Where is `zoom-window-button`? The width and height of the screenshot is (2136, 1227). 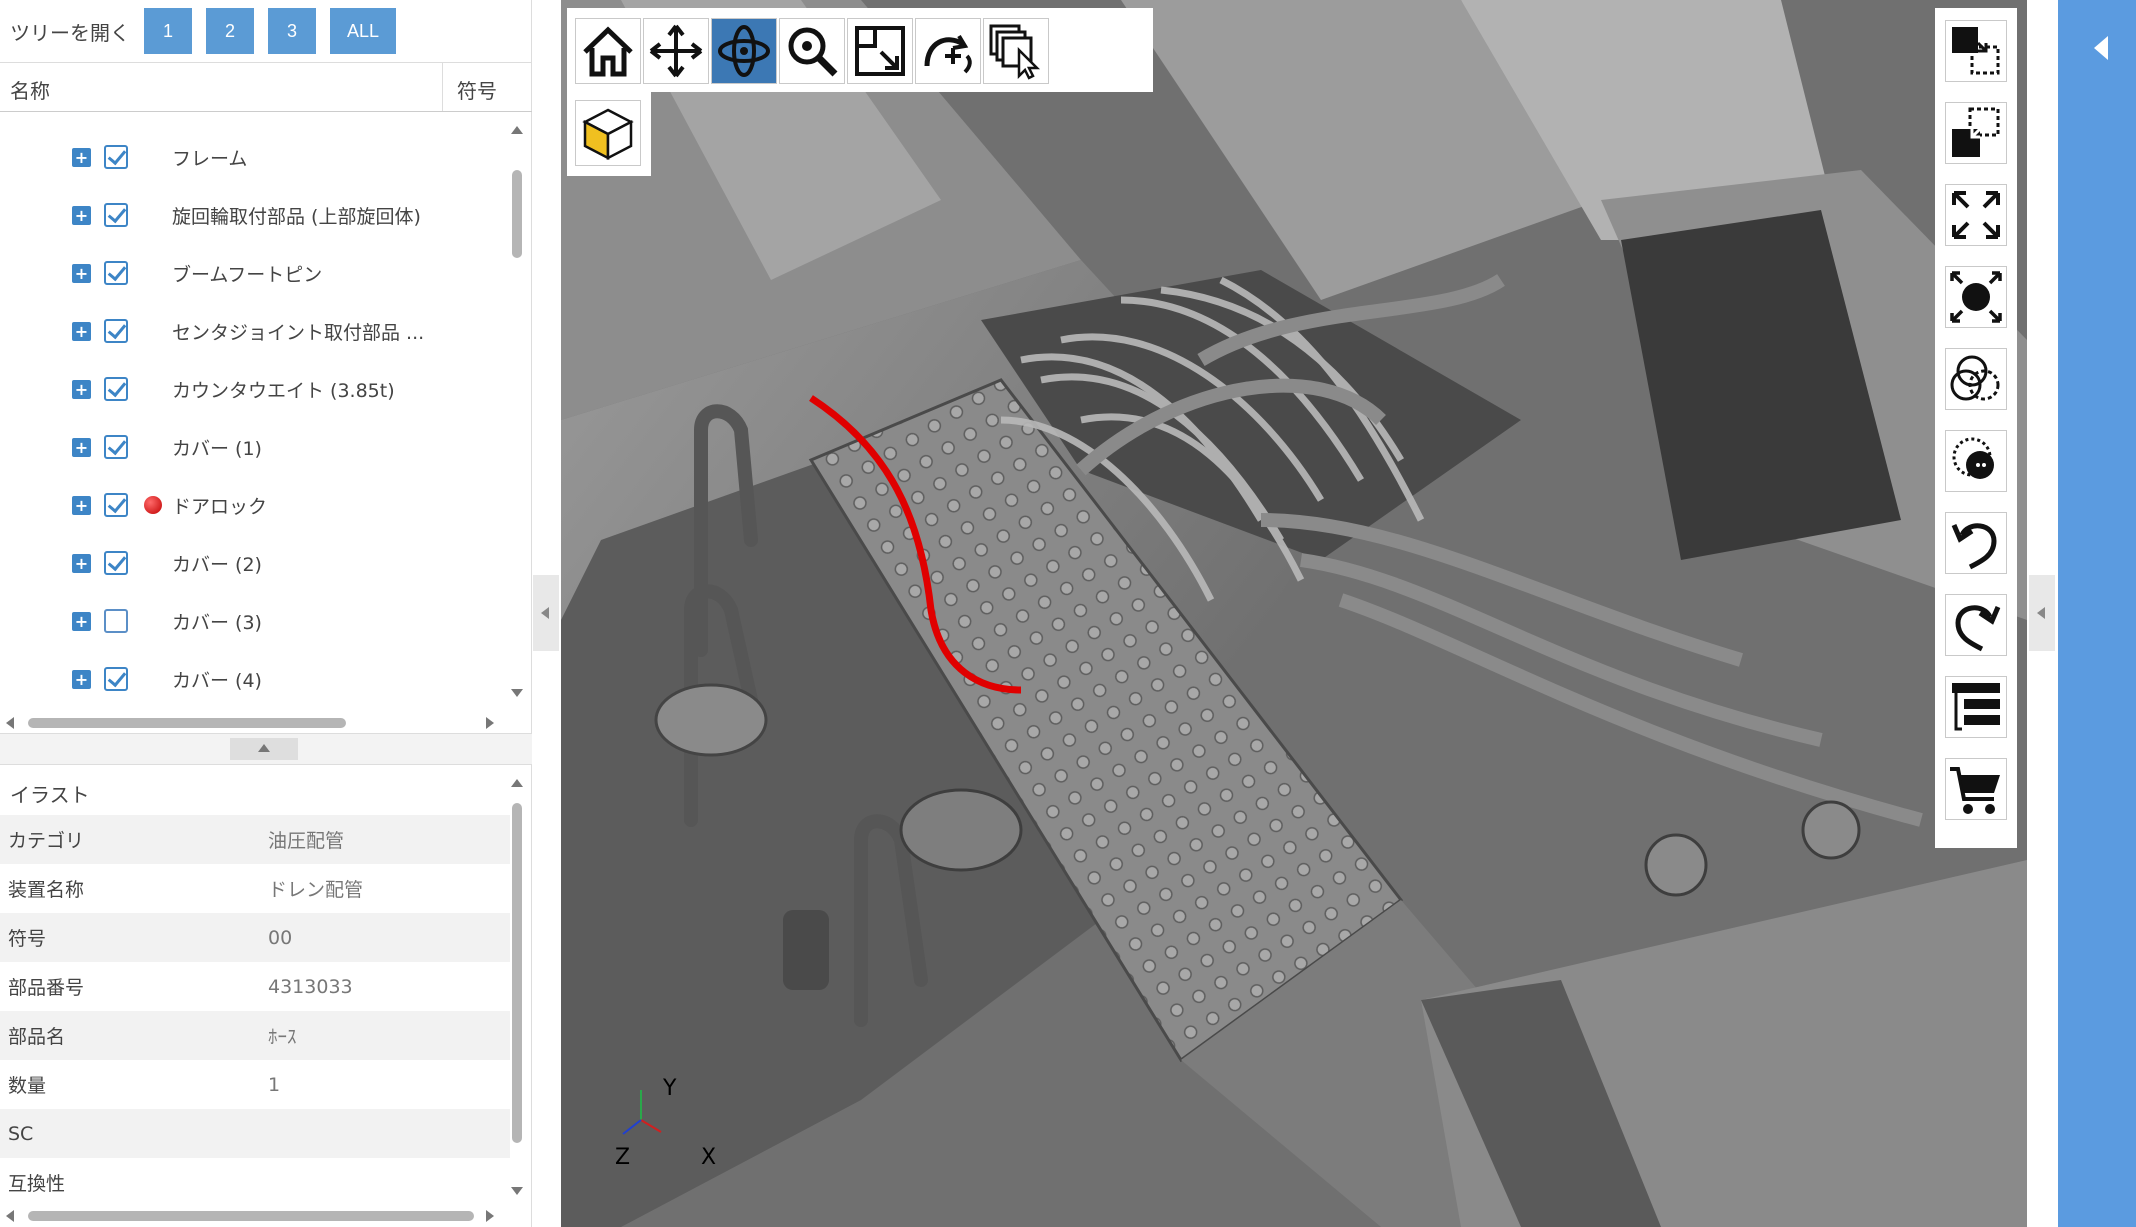 zoom-window-button is located at coordinates (880, 51).